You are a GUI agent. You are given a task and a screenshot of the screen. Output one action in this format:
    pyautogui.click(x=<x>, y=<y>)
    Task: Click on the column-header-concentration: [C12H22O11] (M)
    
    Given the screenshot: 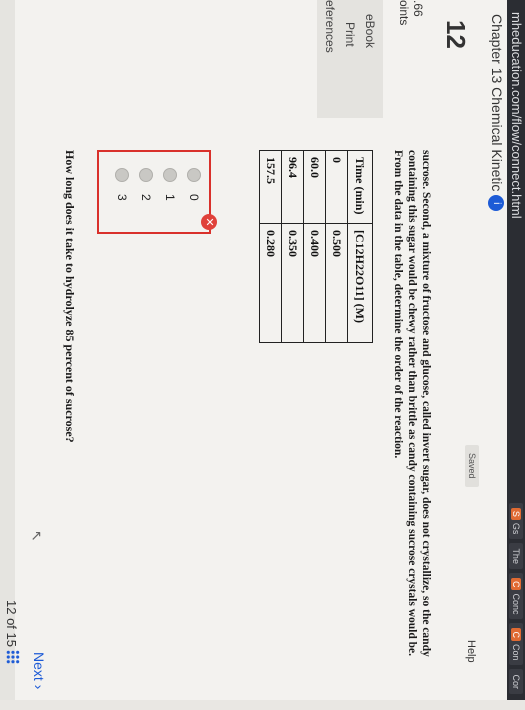 What is the action you would take?
    pyautogui.click(x=360, y=283)
    